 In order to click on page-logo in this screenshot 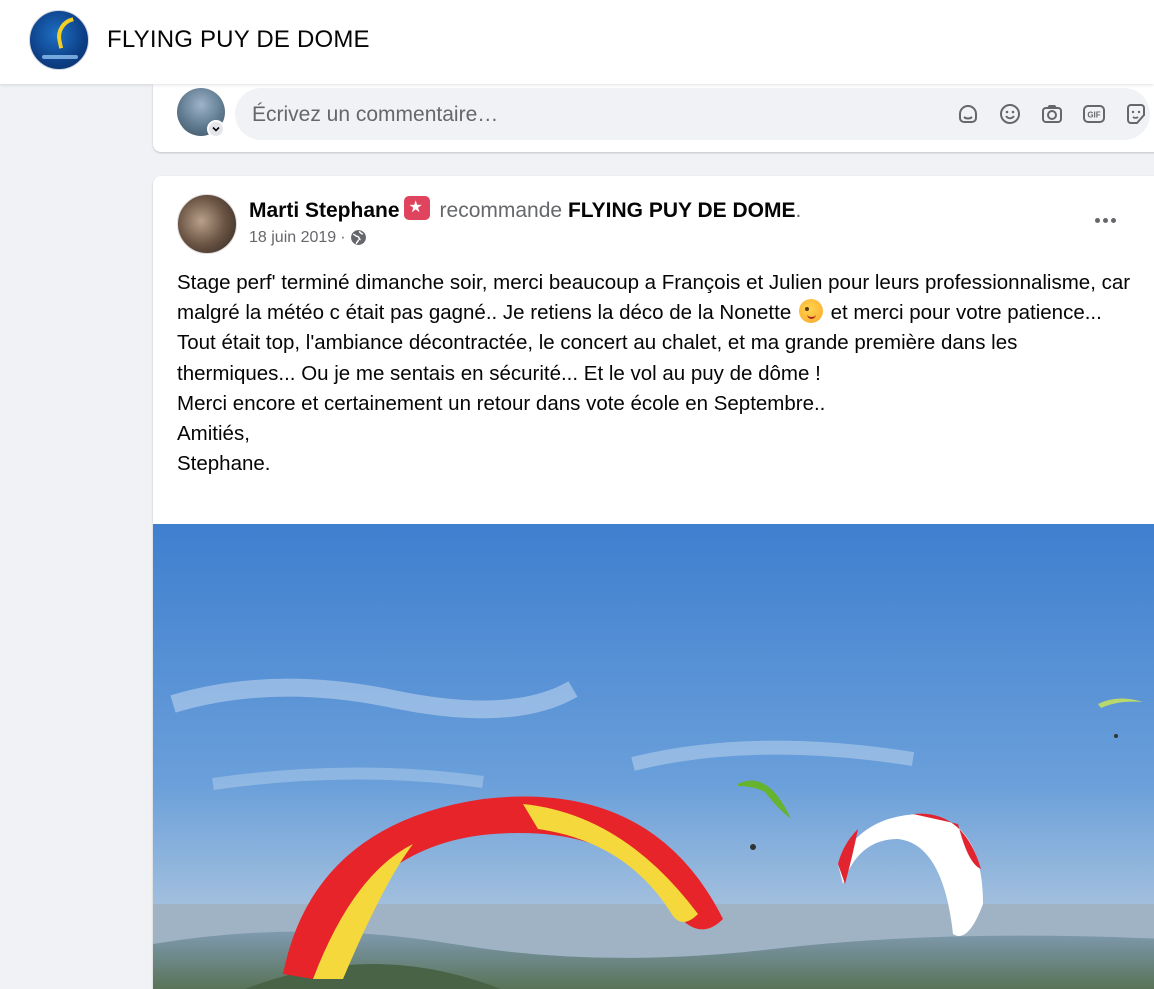, I will do `click(59, 40)`.